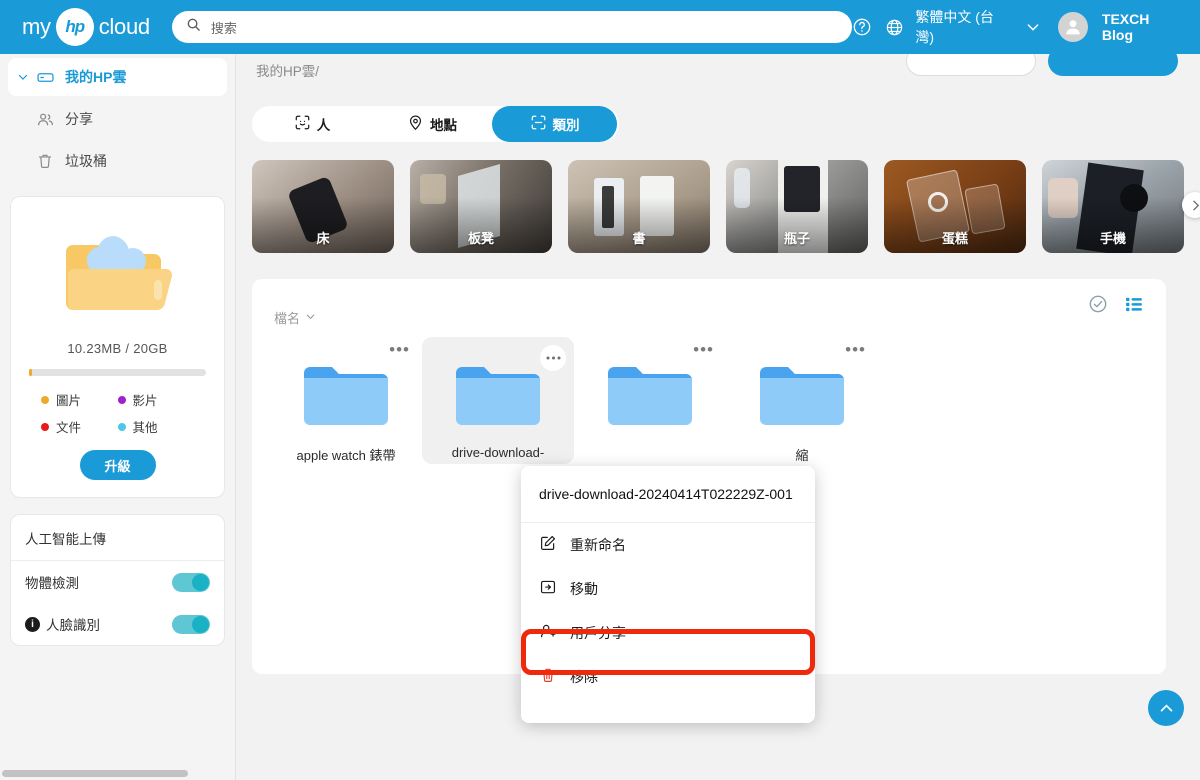 The width and height of the screenshot is (1200, 780). I want to click on search-input: 搜索, so click(224, 27).